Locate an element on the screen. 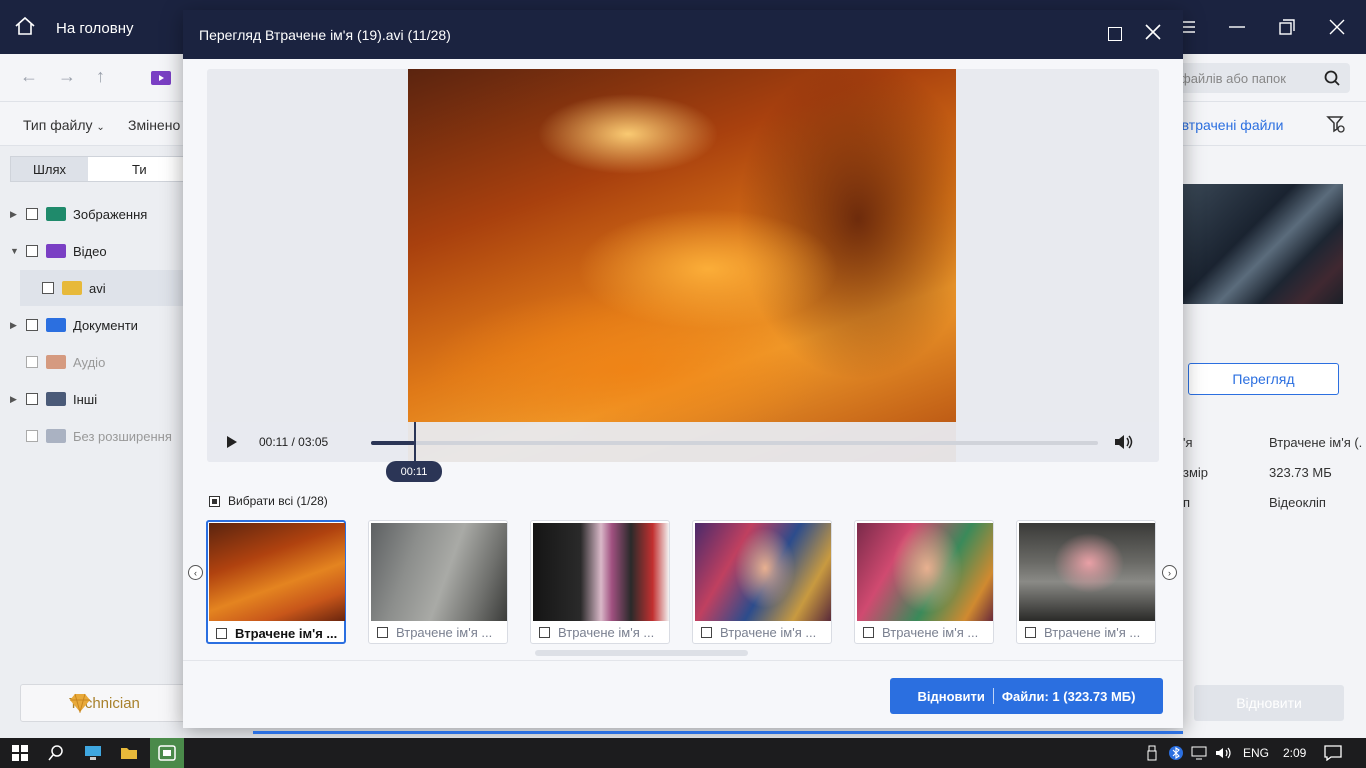 The image size is (1366, 768). speaker-icon is located at coordinates (1224, 753).